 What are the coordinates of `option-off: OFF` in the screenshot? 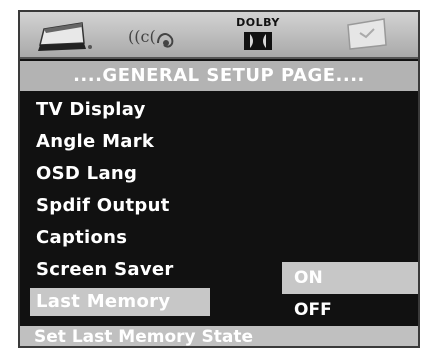 It's located at (350, 310).